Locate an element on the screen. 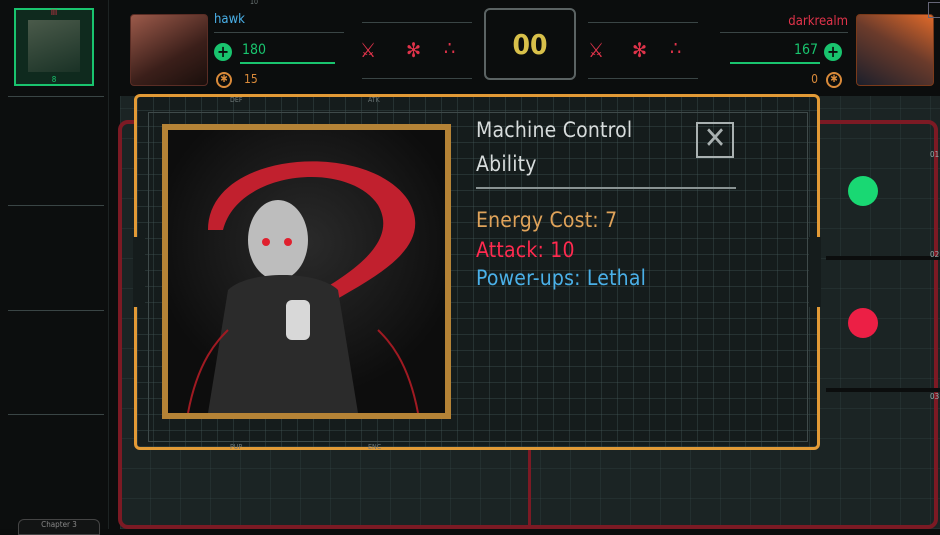 Image resolution: width=940 pixels, height=535 pixels. reaper-illustration is located at coordinates (303, 287).